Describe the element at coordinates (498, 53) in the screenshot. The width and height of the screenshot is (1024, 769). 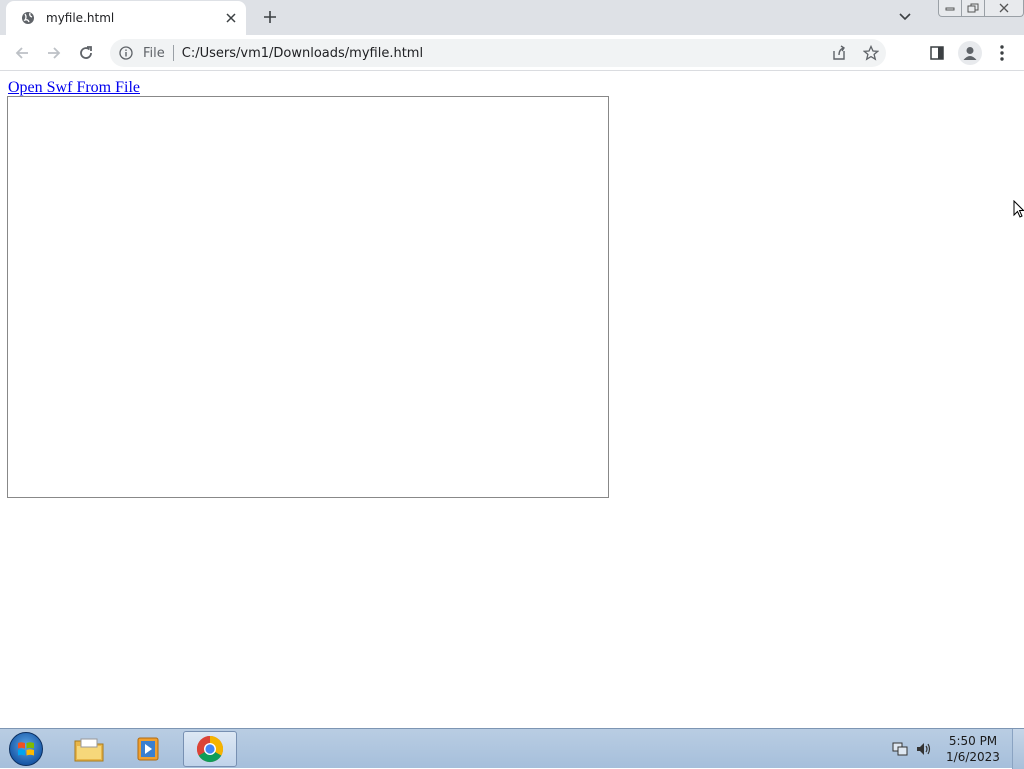
I see `address-bar: File C:/Users/vm1/Downloads/myfile.html` at that location.